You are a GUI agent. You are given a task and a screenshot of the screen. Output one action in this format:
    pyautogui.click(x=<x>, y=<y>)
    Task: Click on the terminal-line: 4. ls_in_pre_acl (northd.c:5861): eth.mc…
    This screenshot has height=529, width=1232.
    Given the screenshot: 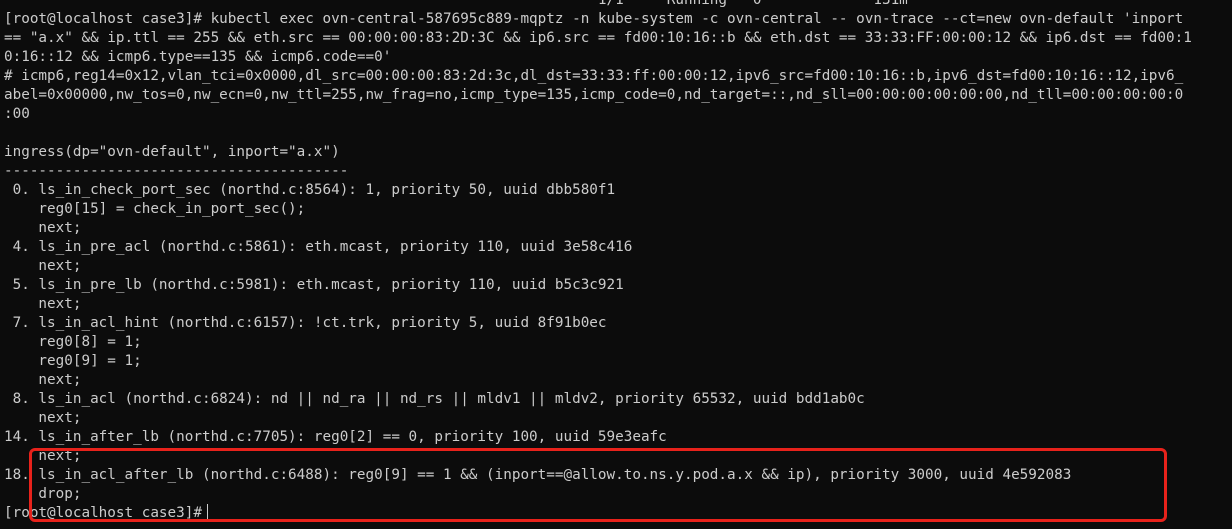 What is the action you would take?
    pyautogui.click(x=318, y=247)
    